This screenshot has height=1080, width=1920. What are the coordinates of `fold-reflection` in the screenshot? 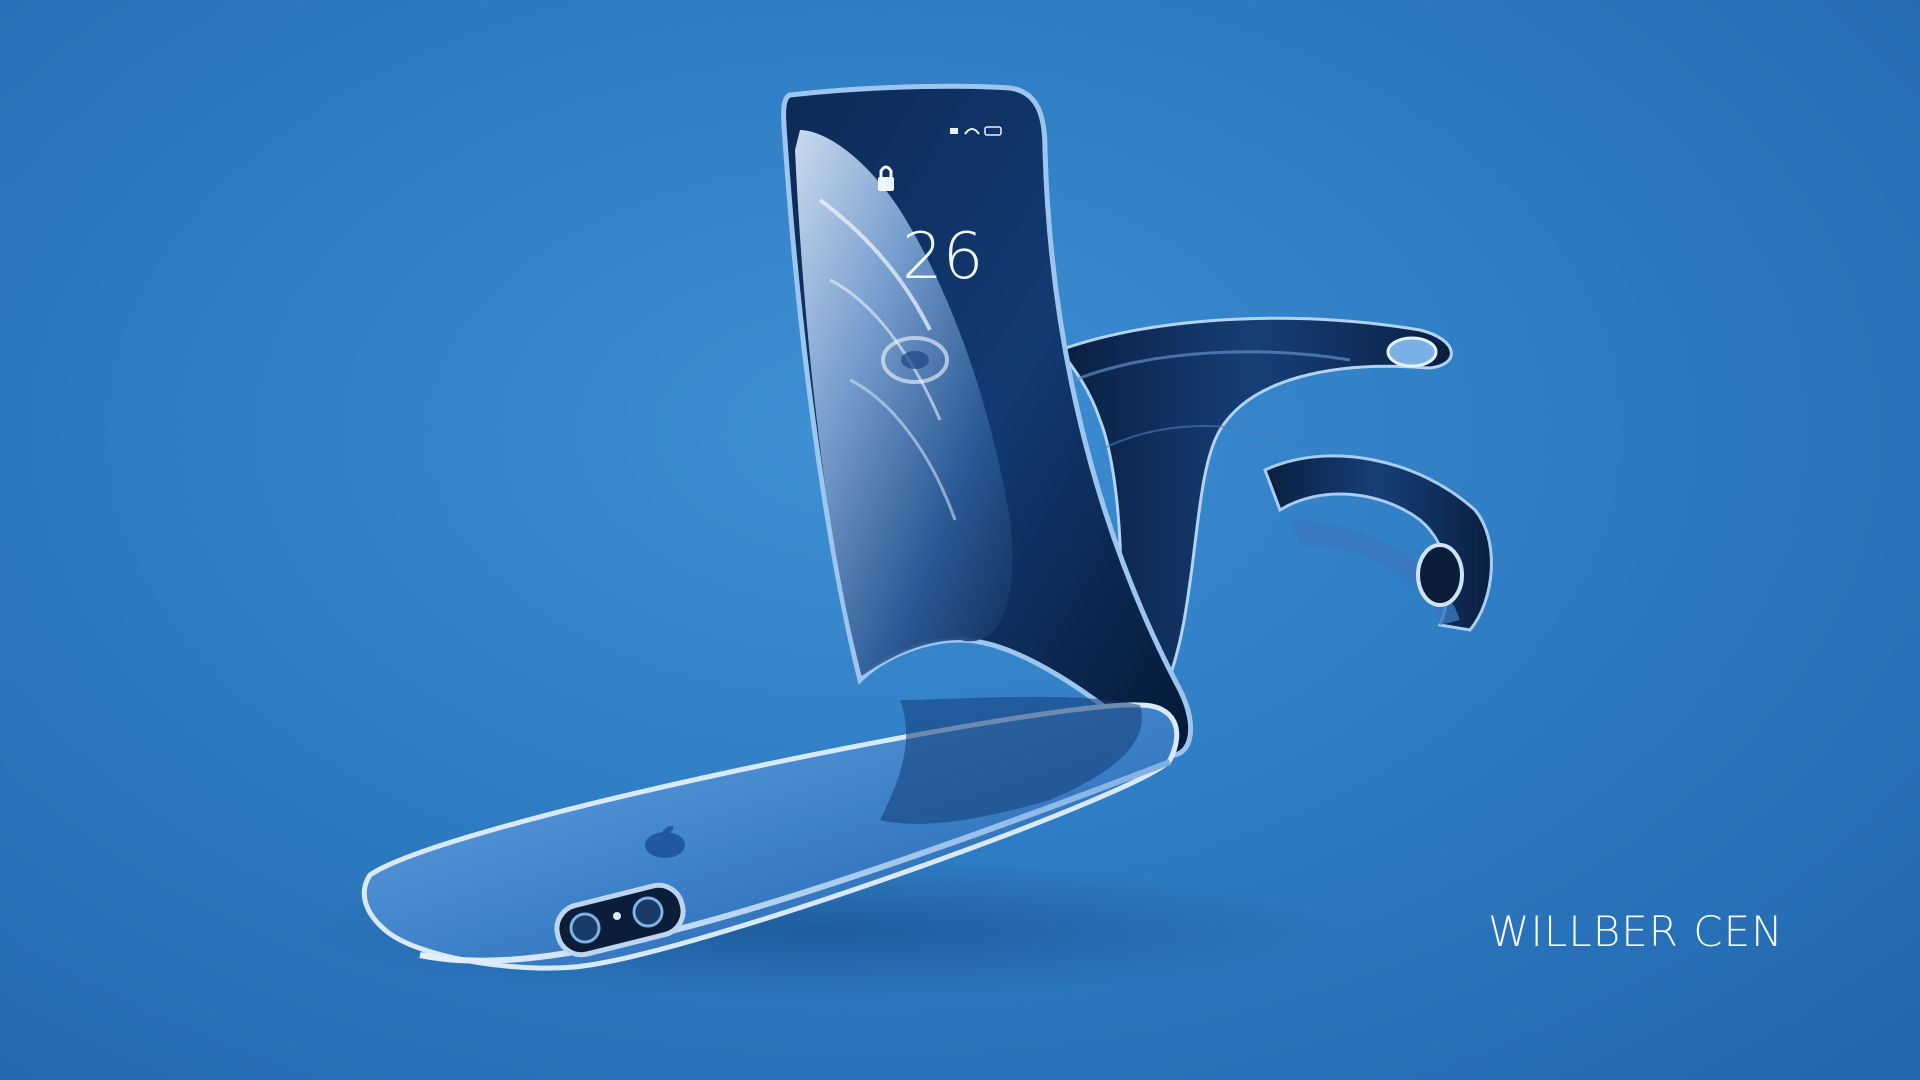 It's located at (1011, 760).